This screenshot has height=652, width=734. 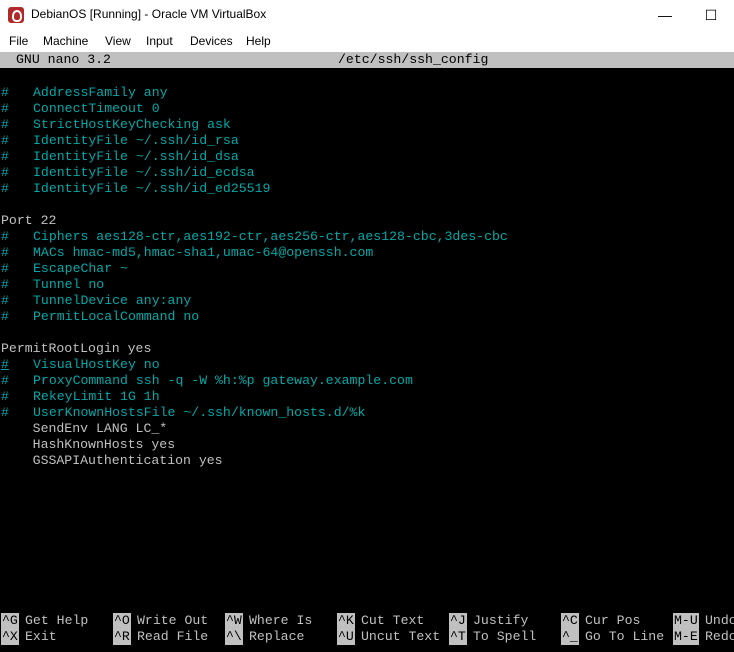 I want to click on nano-title-bar: GNU nano 3.2 /etc/ssh/ssh_config, so click(x=367, y=60).